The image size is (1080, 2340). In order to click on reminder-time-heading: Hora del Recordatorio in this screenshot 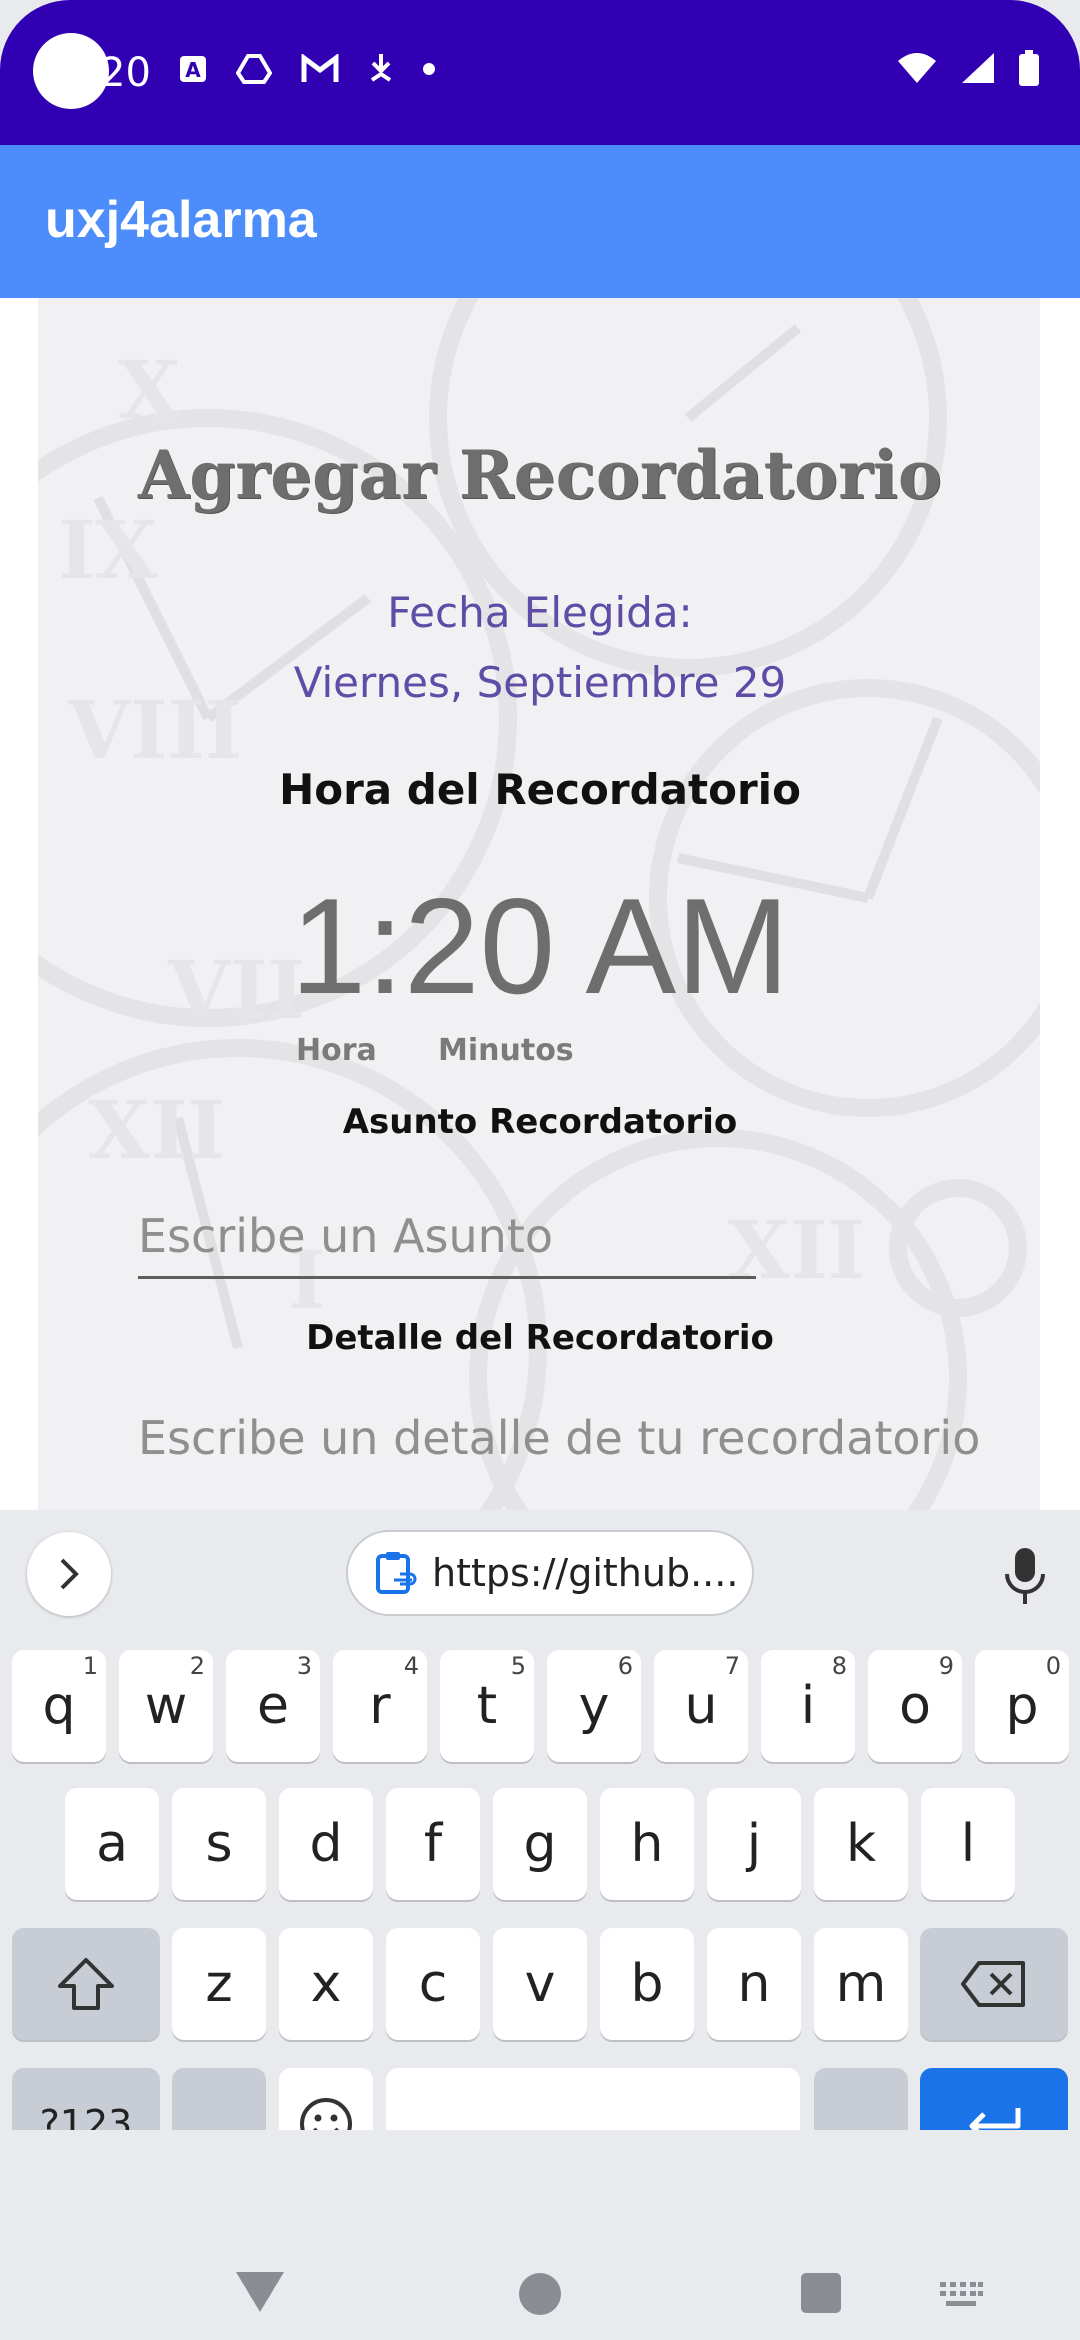, I will do `click(540, 789)`.